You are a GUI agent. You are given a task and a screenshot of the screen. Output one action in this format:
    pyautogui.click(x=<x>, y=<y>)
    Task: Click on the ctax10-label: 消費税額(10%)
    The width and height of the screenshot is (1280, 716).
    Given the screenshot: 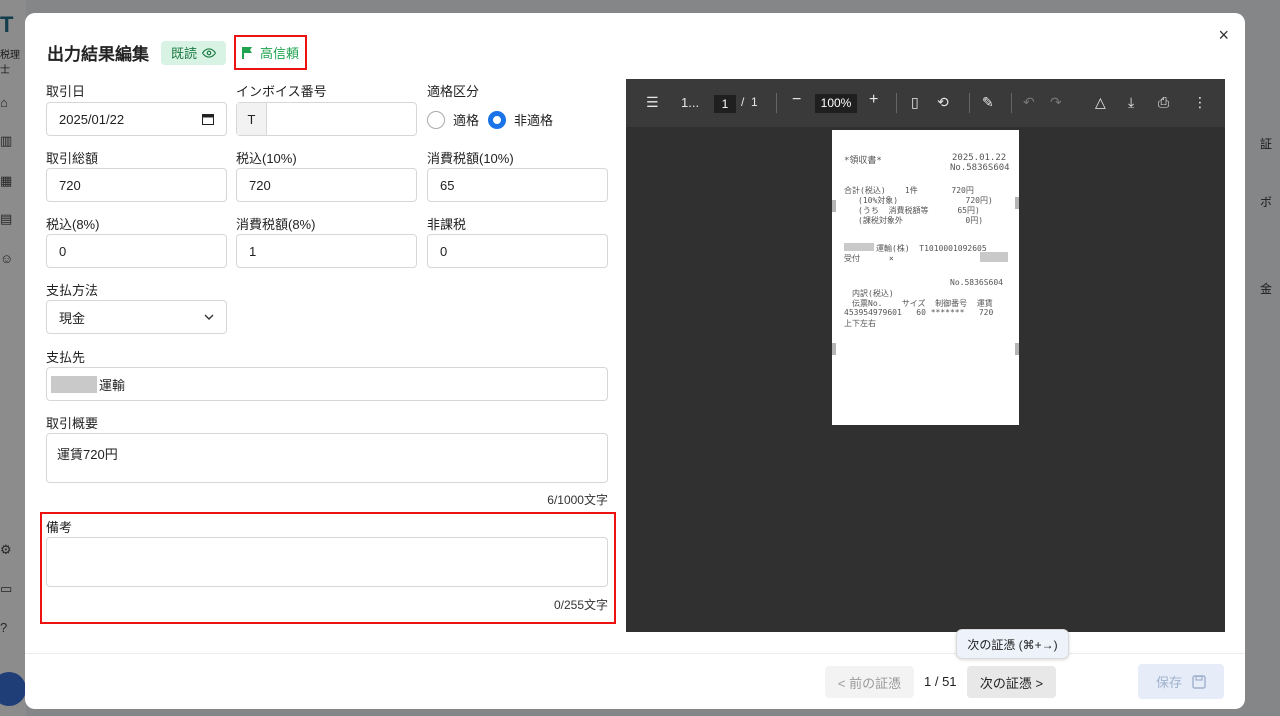 What is the action you would take?
    pyautogui.click(x=470, y=158)
    